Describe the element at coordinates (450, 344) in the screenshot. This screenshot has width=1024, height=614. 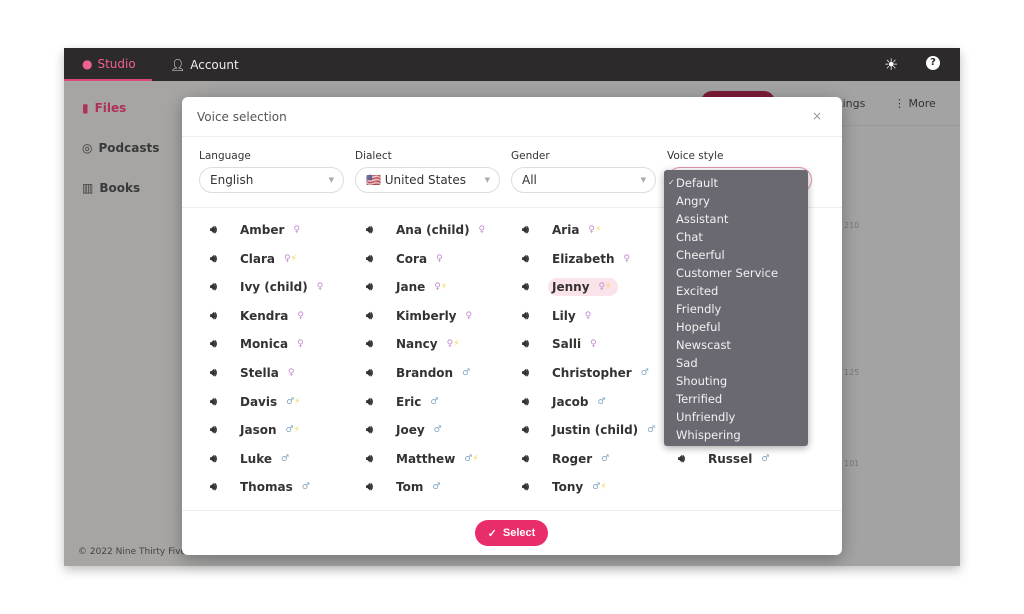
I see `female-icon: ♀` at that location.